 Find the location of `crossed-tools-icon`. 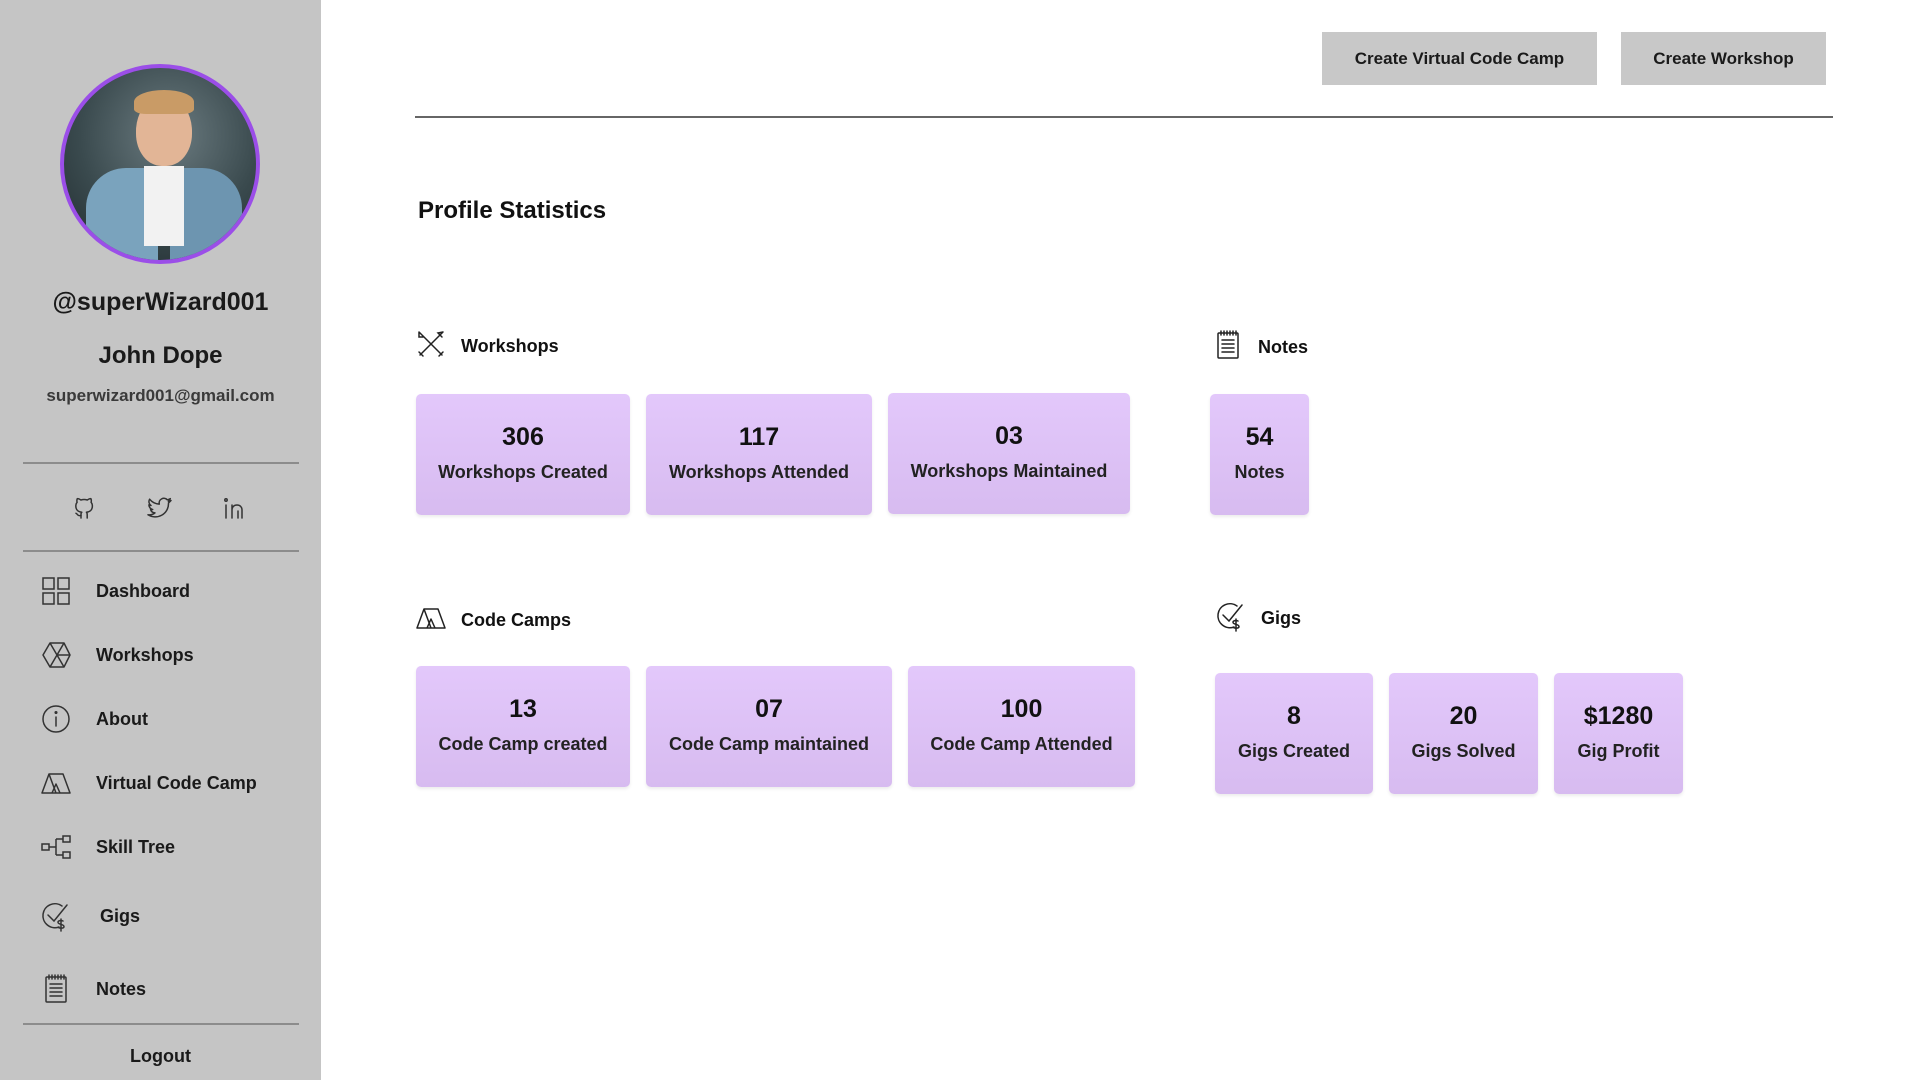

crossed-tools-icon is located at coordinates (431, 346).